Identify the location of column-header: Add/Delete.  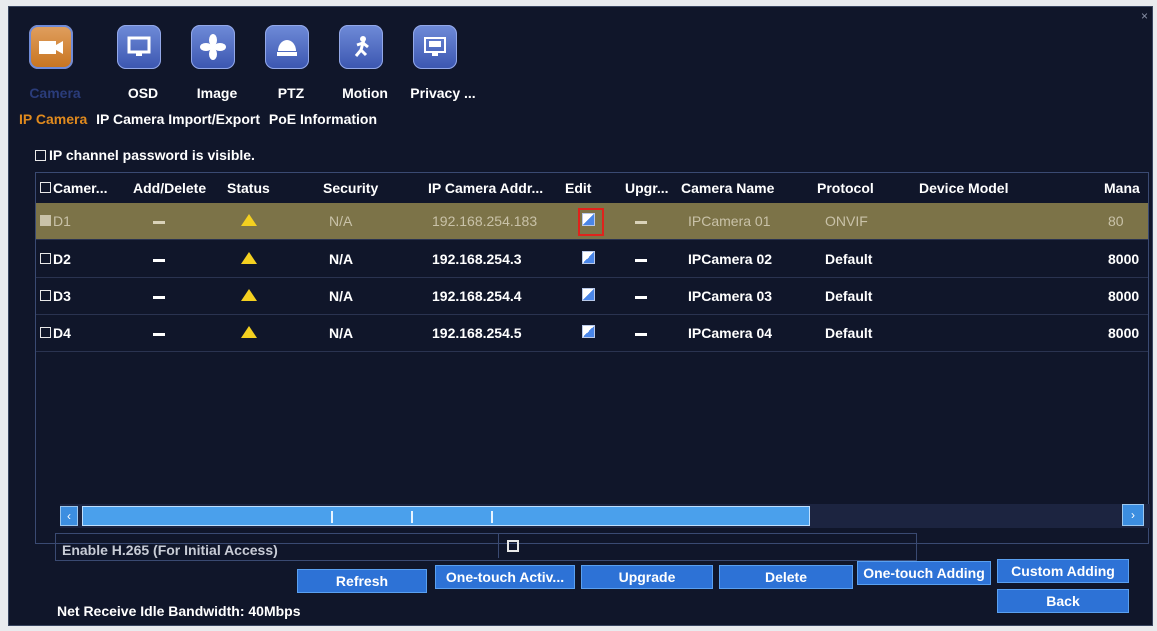
(169, 188).